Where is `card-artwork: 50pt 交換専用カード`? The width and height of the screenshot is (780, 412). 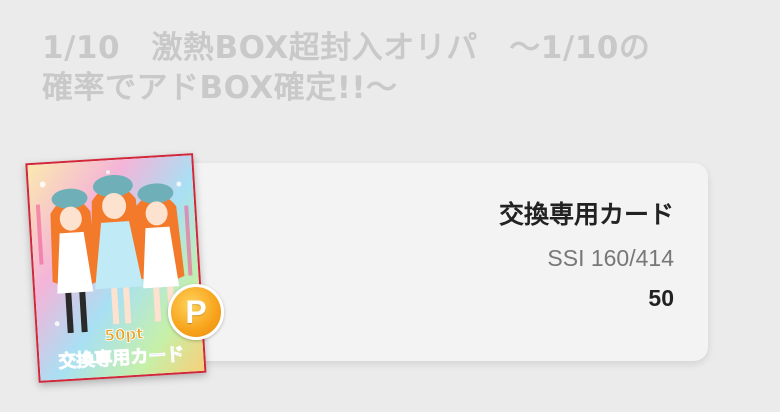 card-artwork: 50pt 交換専用カード is located at coordinates (116, 268).